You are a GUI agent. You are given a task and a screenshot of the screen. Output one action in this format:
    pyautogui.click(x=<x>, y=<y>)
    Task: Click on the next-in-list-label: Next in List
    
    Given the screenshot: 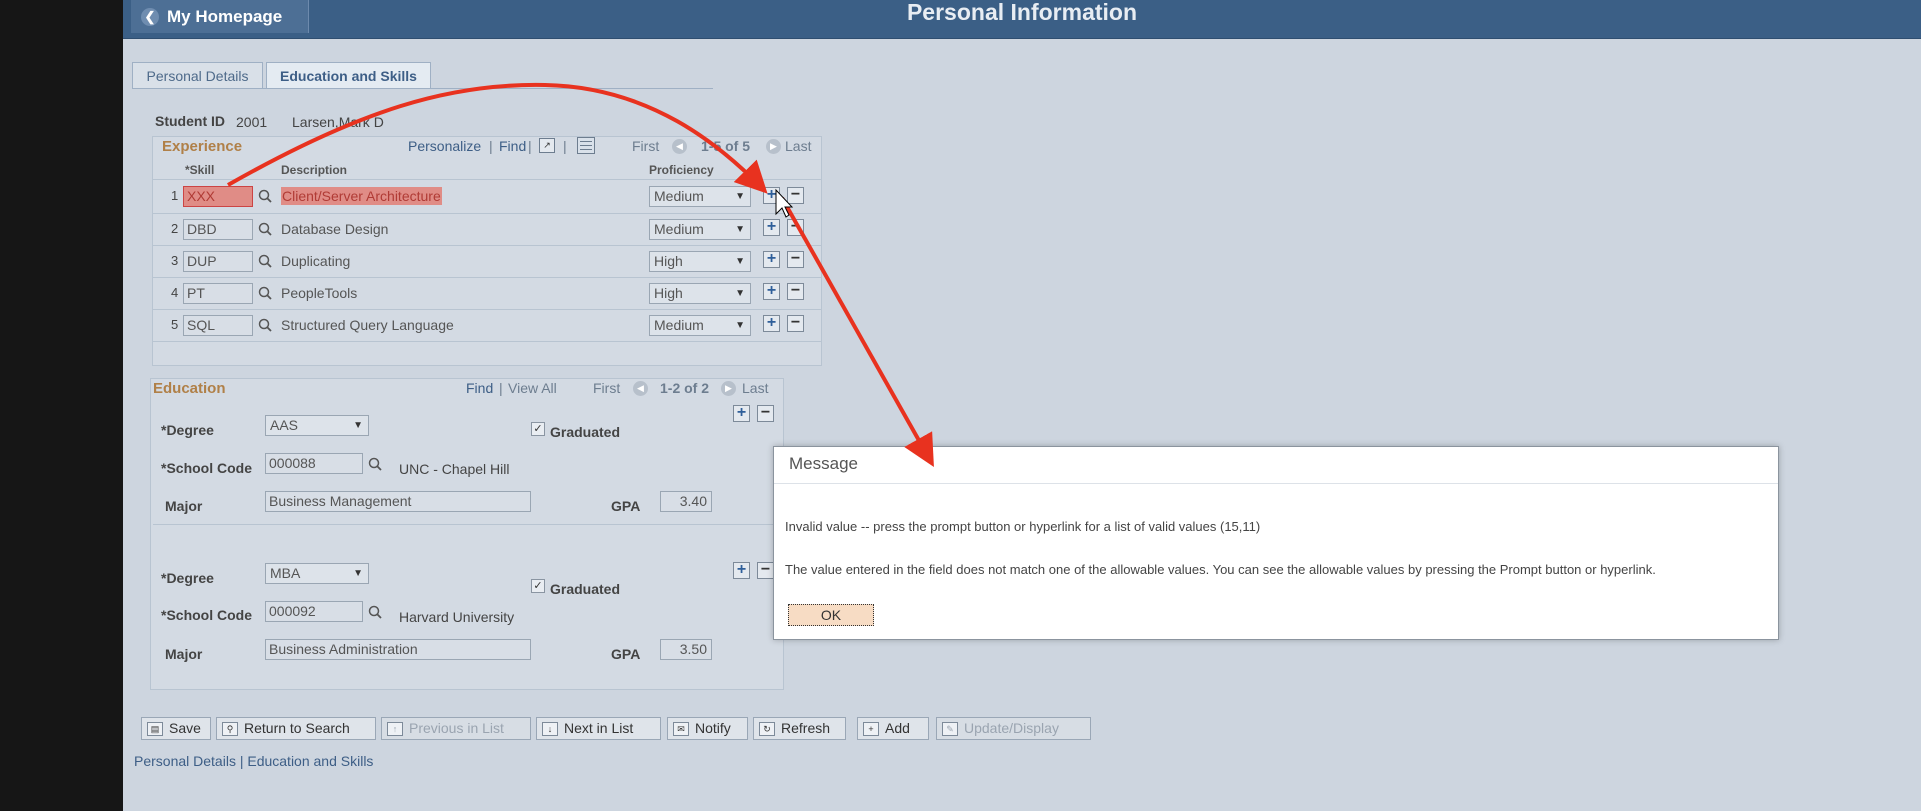 What is the action you would take?
    pyautogui.click(x=599, y=728)
    